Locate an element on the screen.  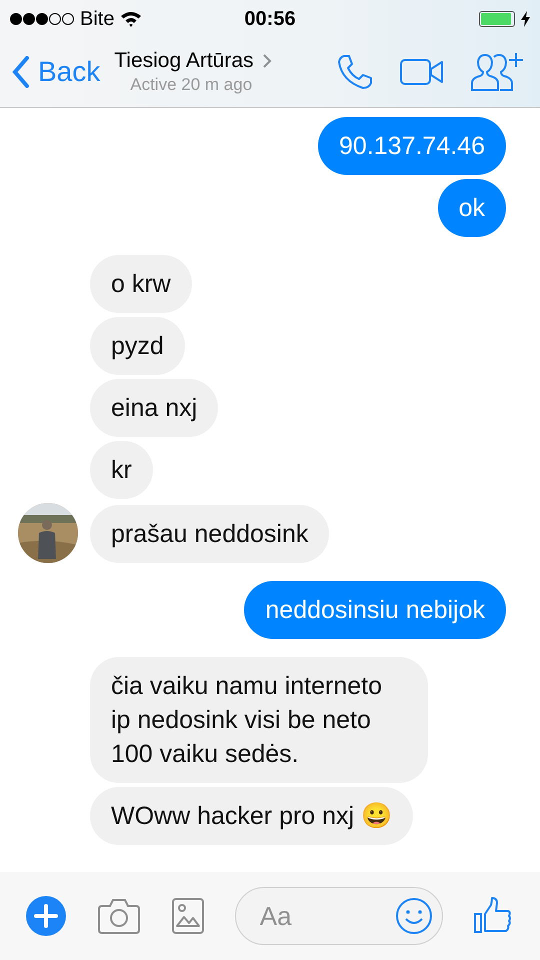
received-message: pyzd is located at coordinates (137, 346).